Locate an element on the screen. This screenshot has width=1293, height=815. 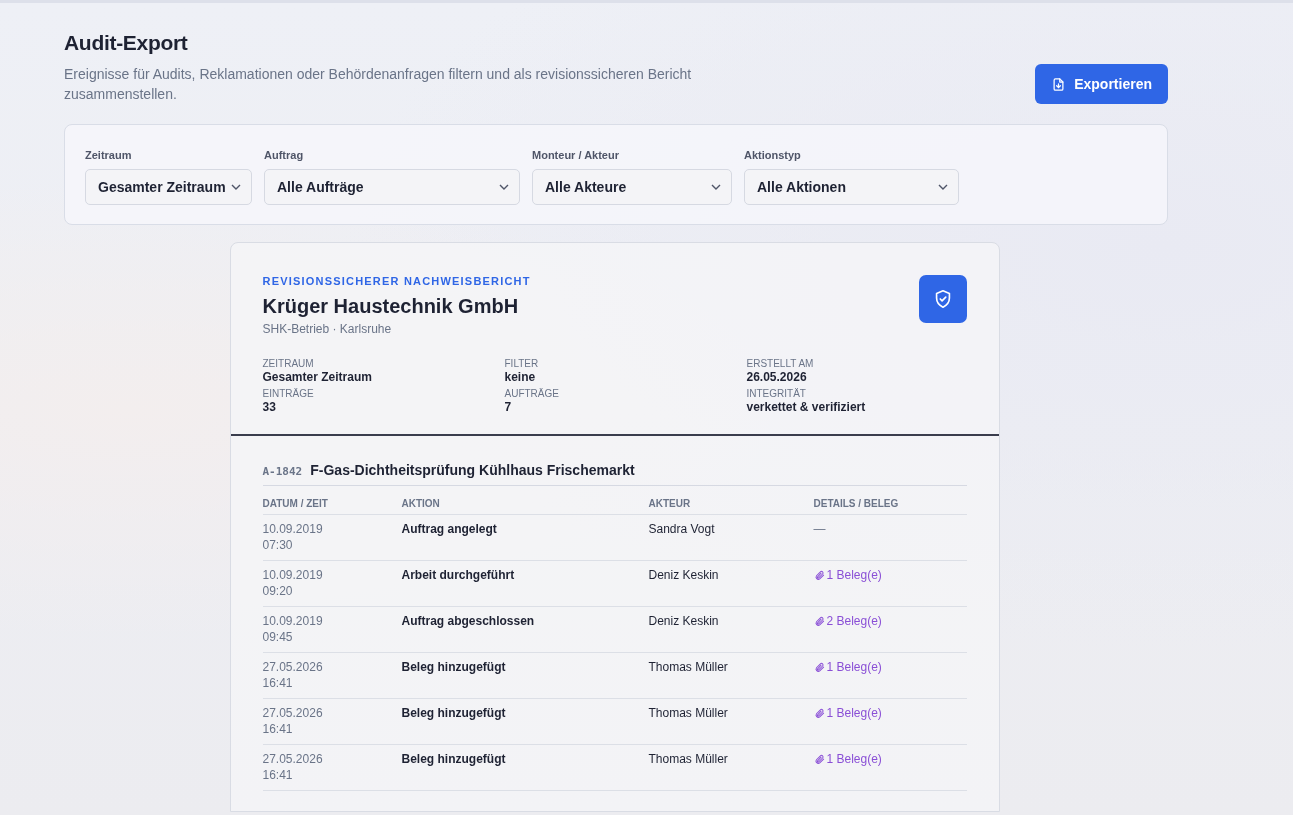
order-title: F-Gas-Dichtheitsprüfung Kühlhaus Frischemarkt is located at coordinates (472, 470).